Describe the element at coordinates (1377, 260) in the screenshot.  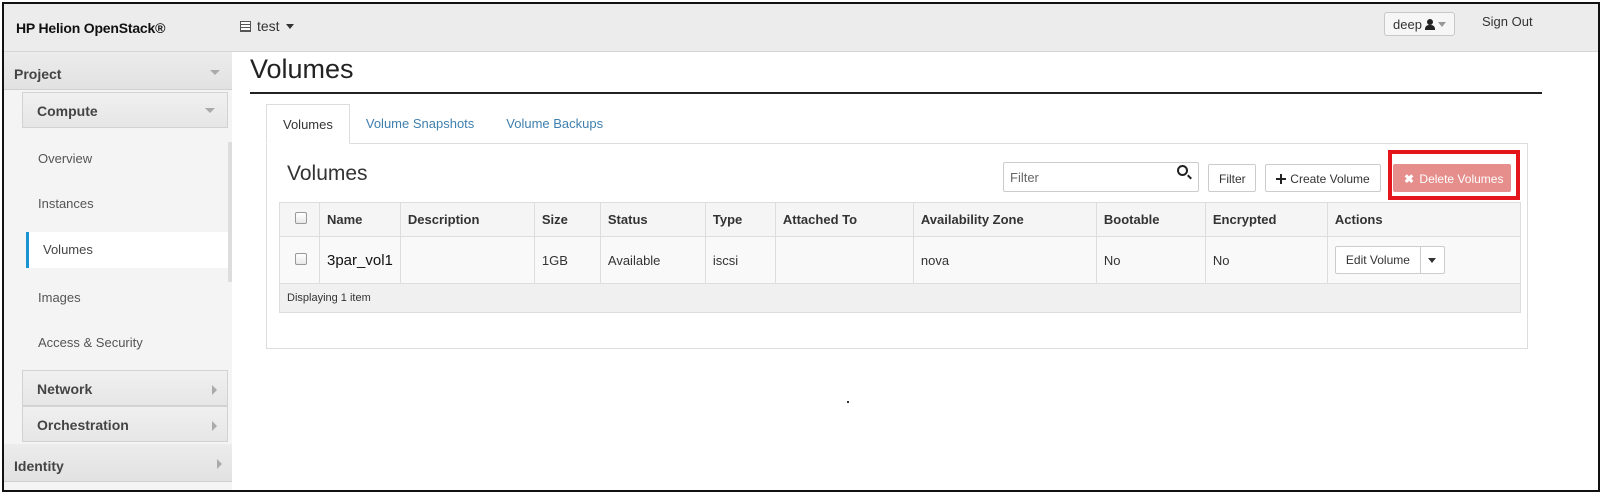
I see `edit-volume-button: Edit Volume` at that location.